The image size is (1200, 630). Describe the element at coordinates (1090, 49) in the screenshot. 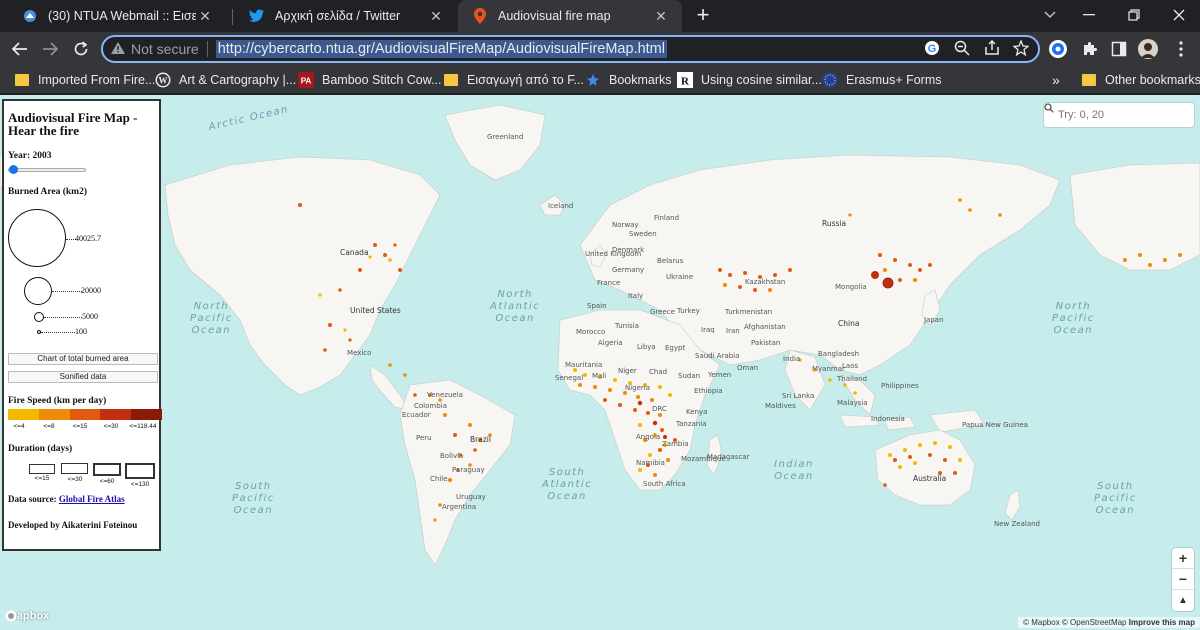

I see `extensions-puzzle-icon` at that location.